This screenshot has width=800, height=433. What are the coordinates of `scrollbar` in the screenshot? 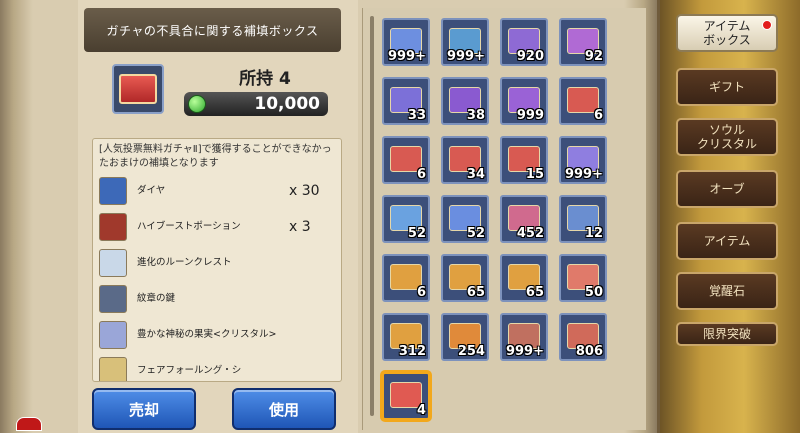 It's located at (372, 216).